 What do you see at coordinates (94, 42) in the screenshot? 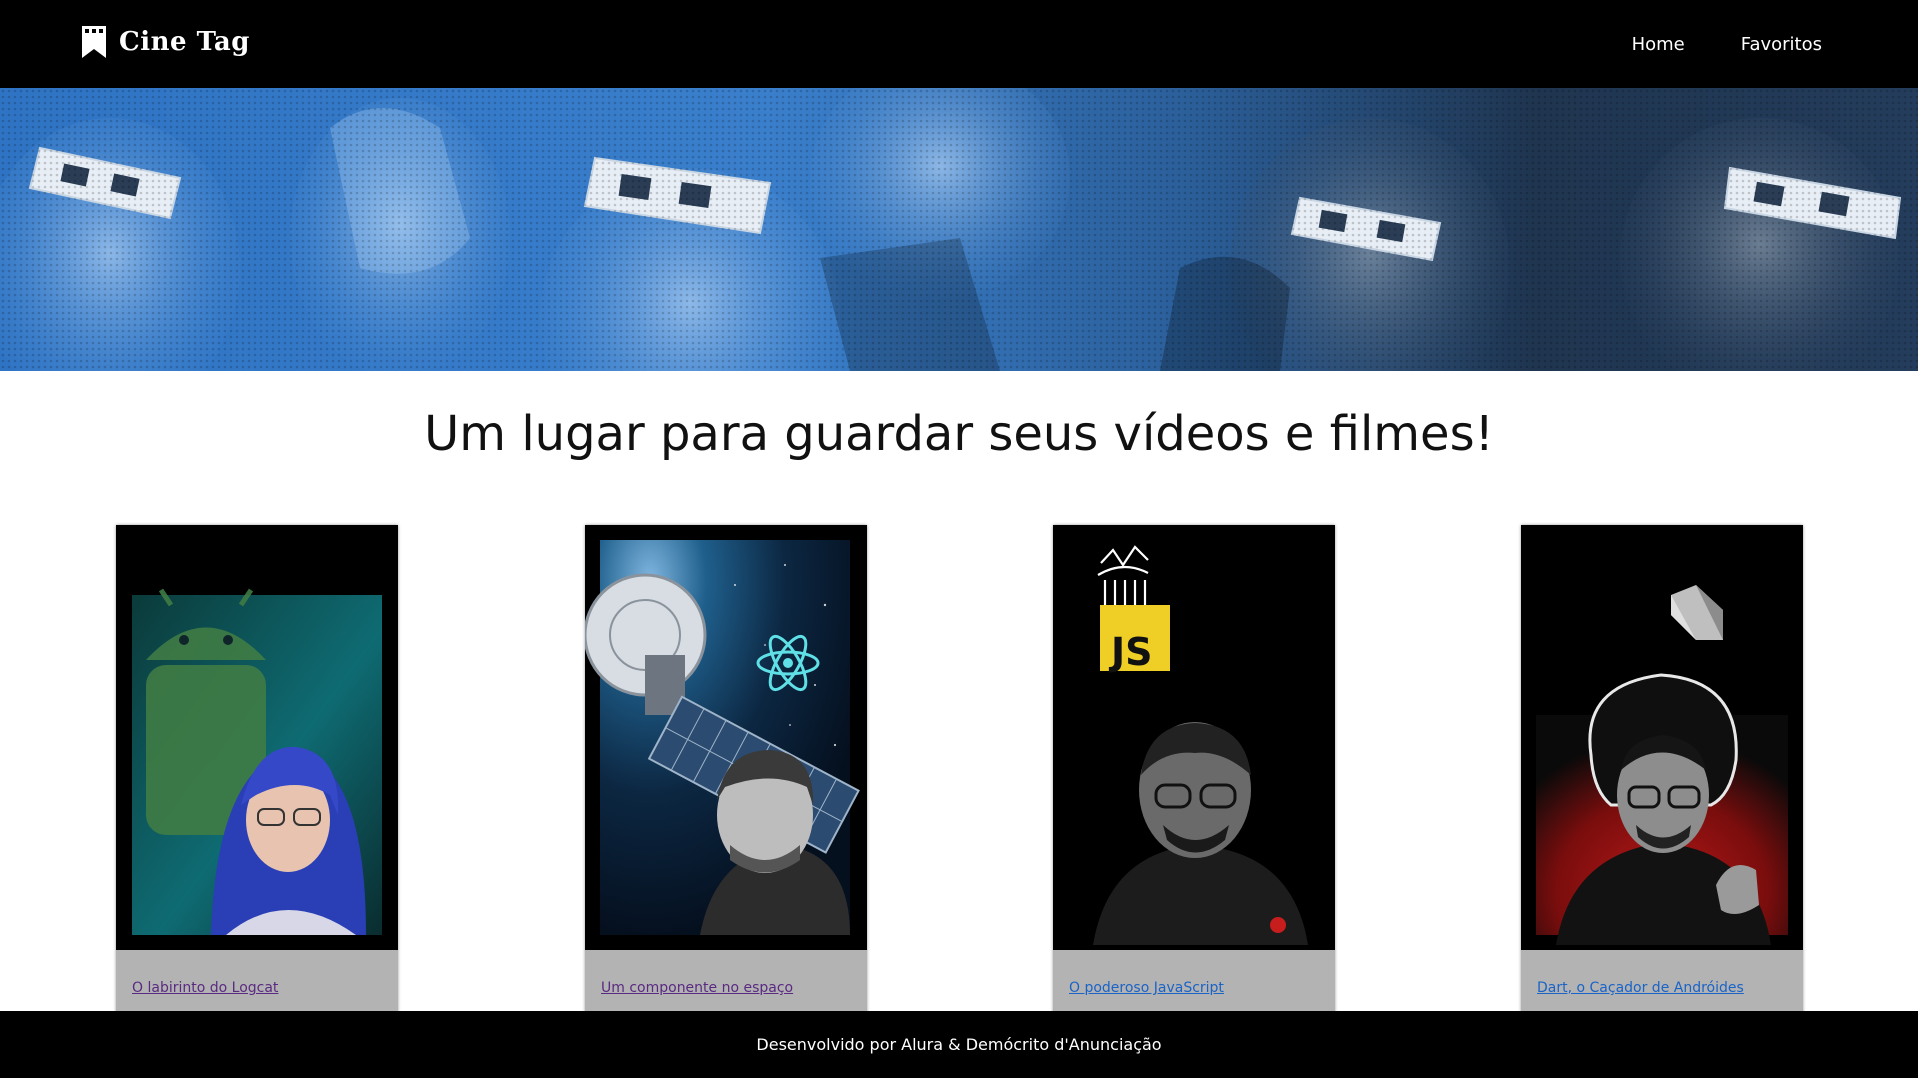
I see `bookmark-icon` at bounding box center [94, 42].